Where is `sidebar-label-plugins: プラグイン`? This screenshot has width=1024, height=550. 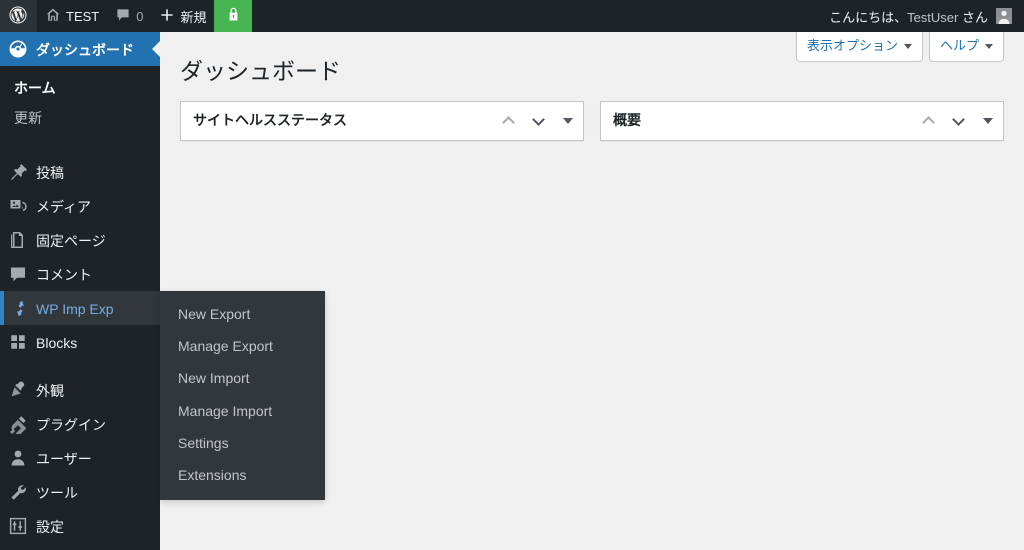 sidebar-label-plugins: プラグイン is located at coordinates (71, 424).